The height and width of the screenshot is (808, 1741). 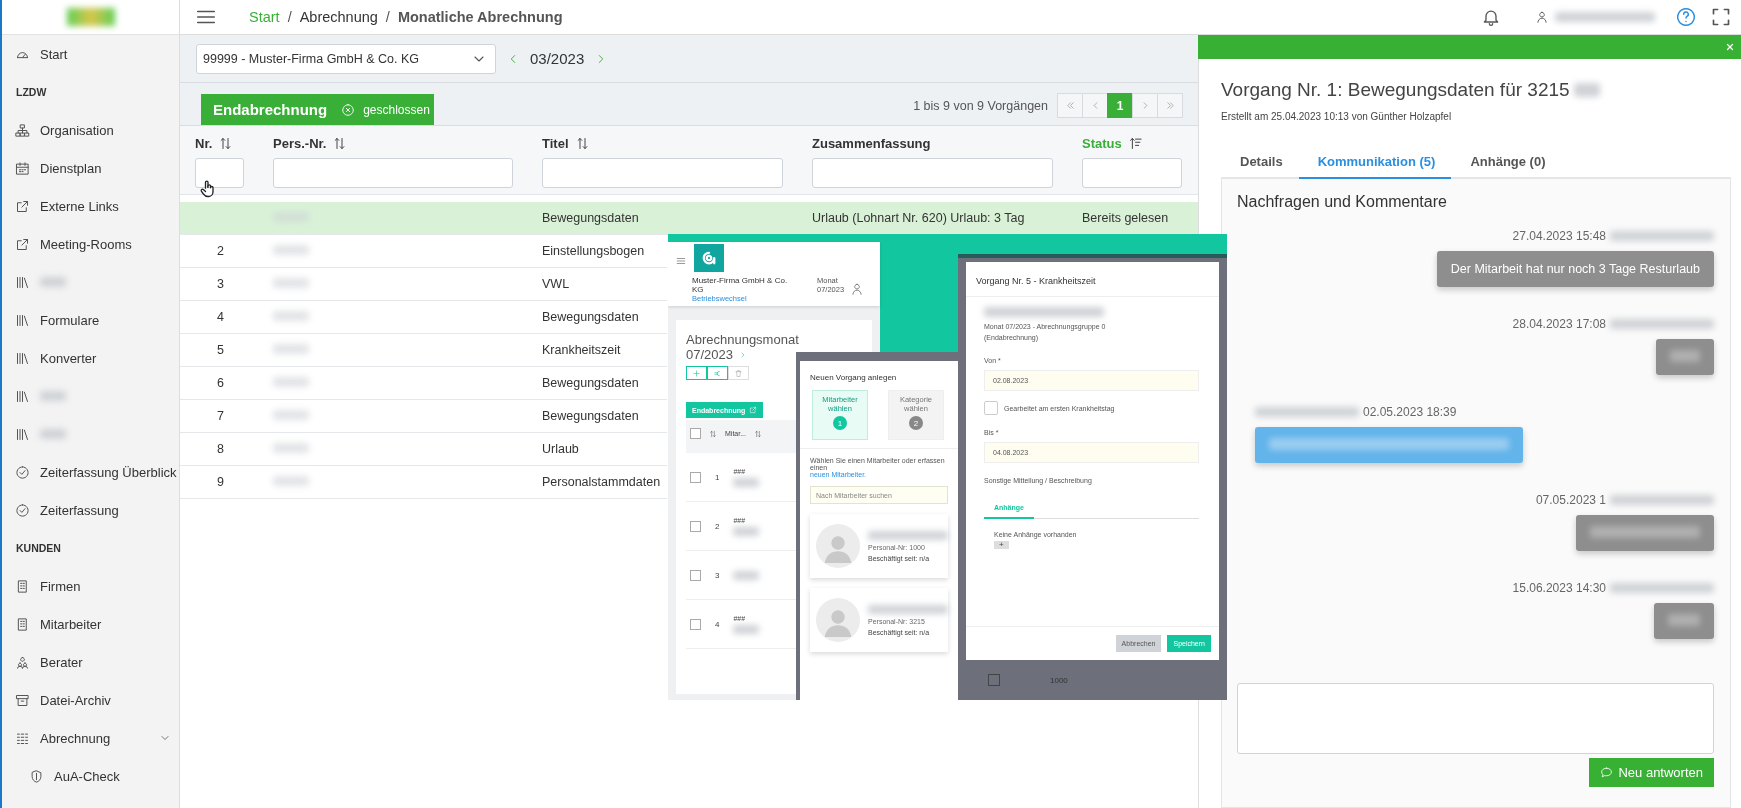 What do you see at coordinates (90, 586) in the screenshot?
I see `sidebar-item: Firmen` at bounding box center [90, 586].